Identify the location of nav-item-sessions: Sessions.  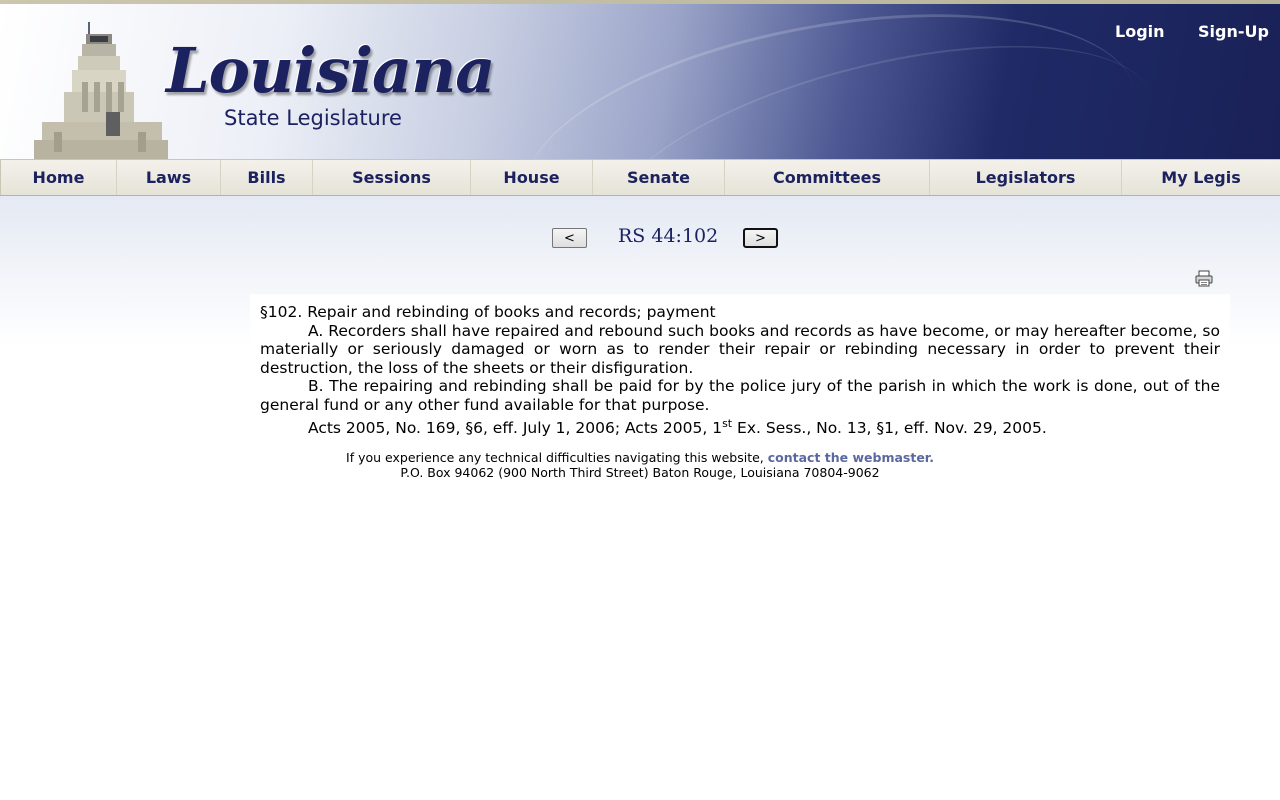
(391, 177).